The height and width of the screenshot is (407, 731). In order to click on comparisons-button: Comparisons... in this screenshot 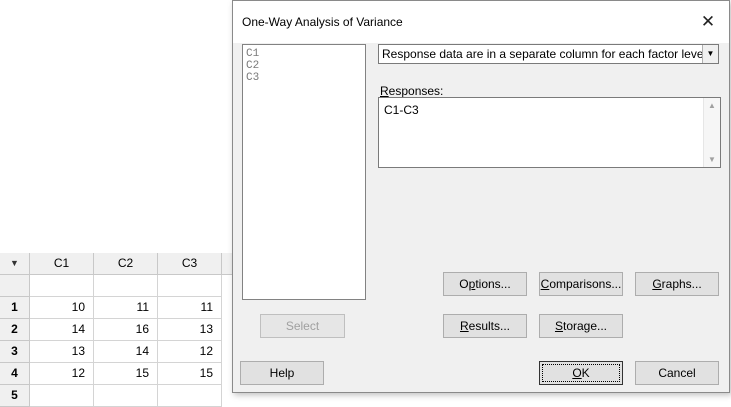, I will do `click(581, 284)`.